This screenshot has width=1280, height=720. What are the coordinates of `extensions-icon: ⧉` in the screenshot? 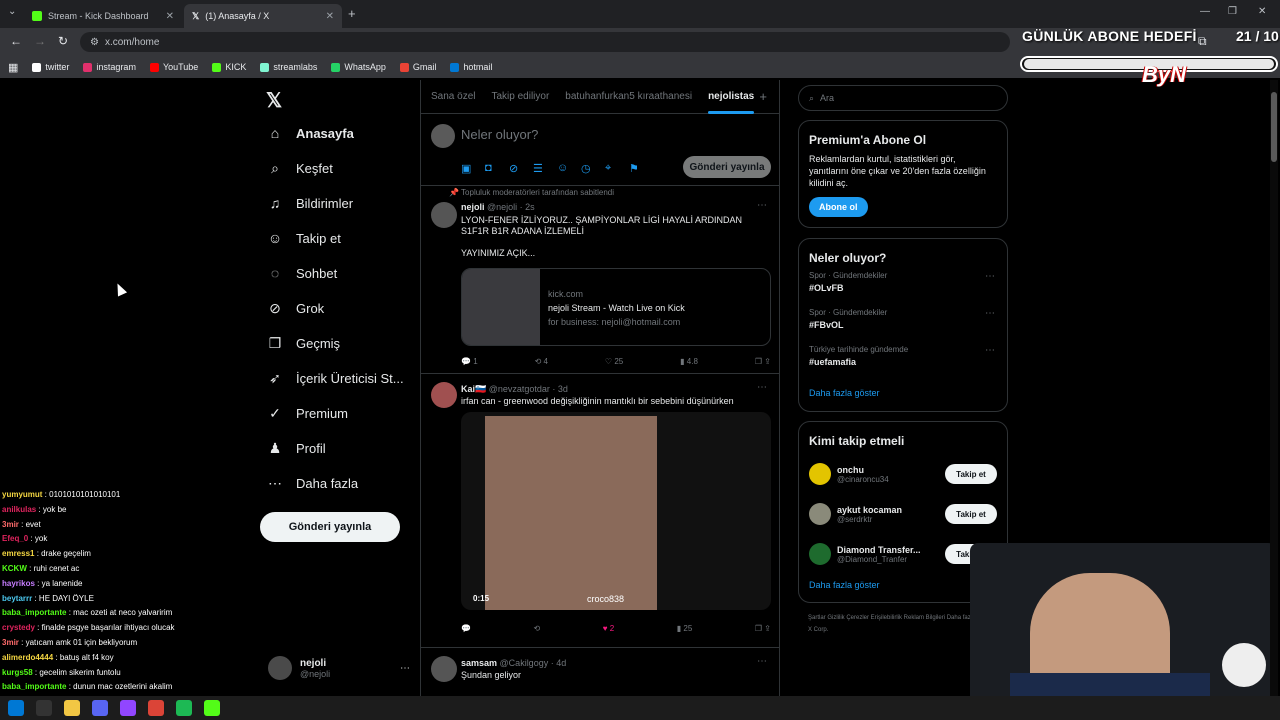 It's located at (1202, 41).